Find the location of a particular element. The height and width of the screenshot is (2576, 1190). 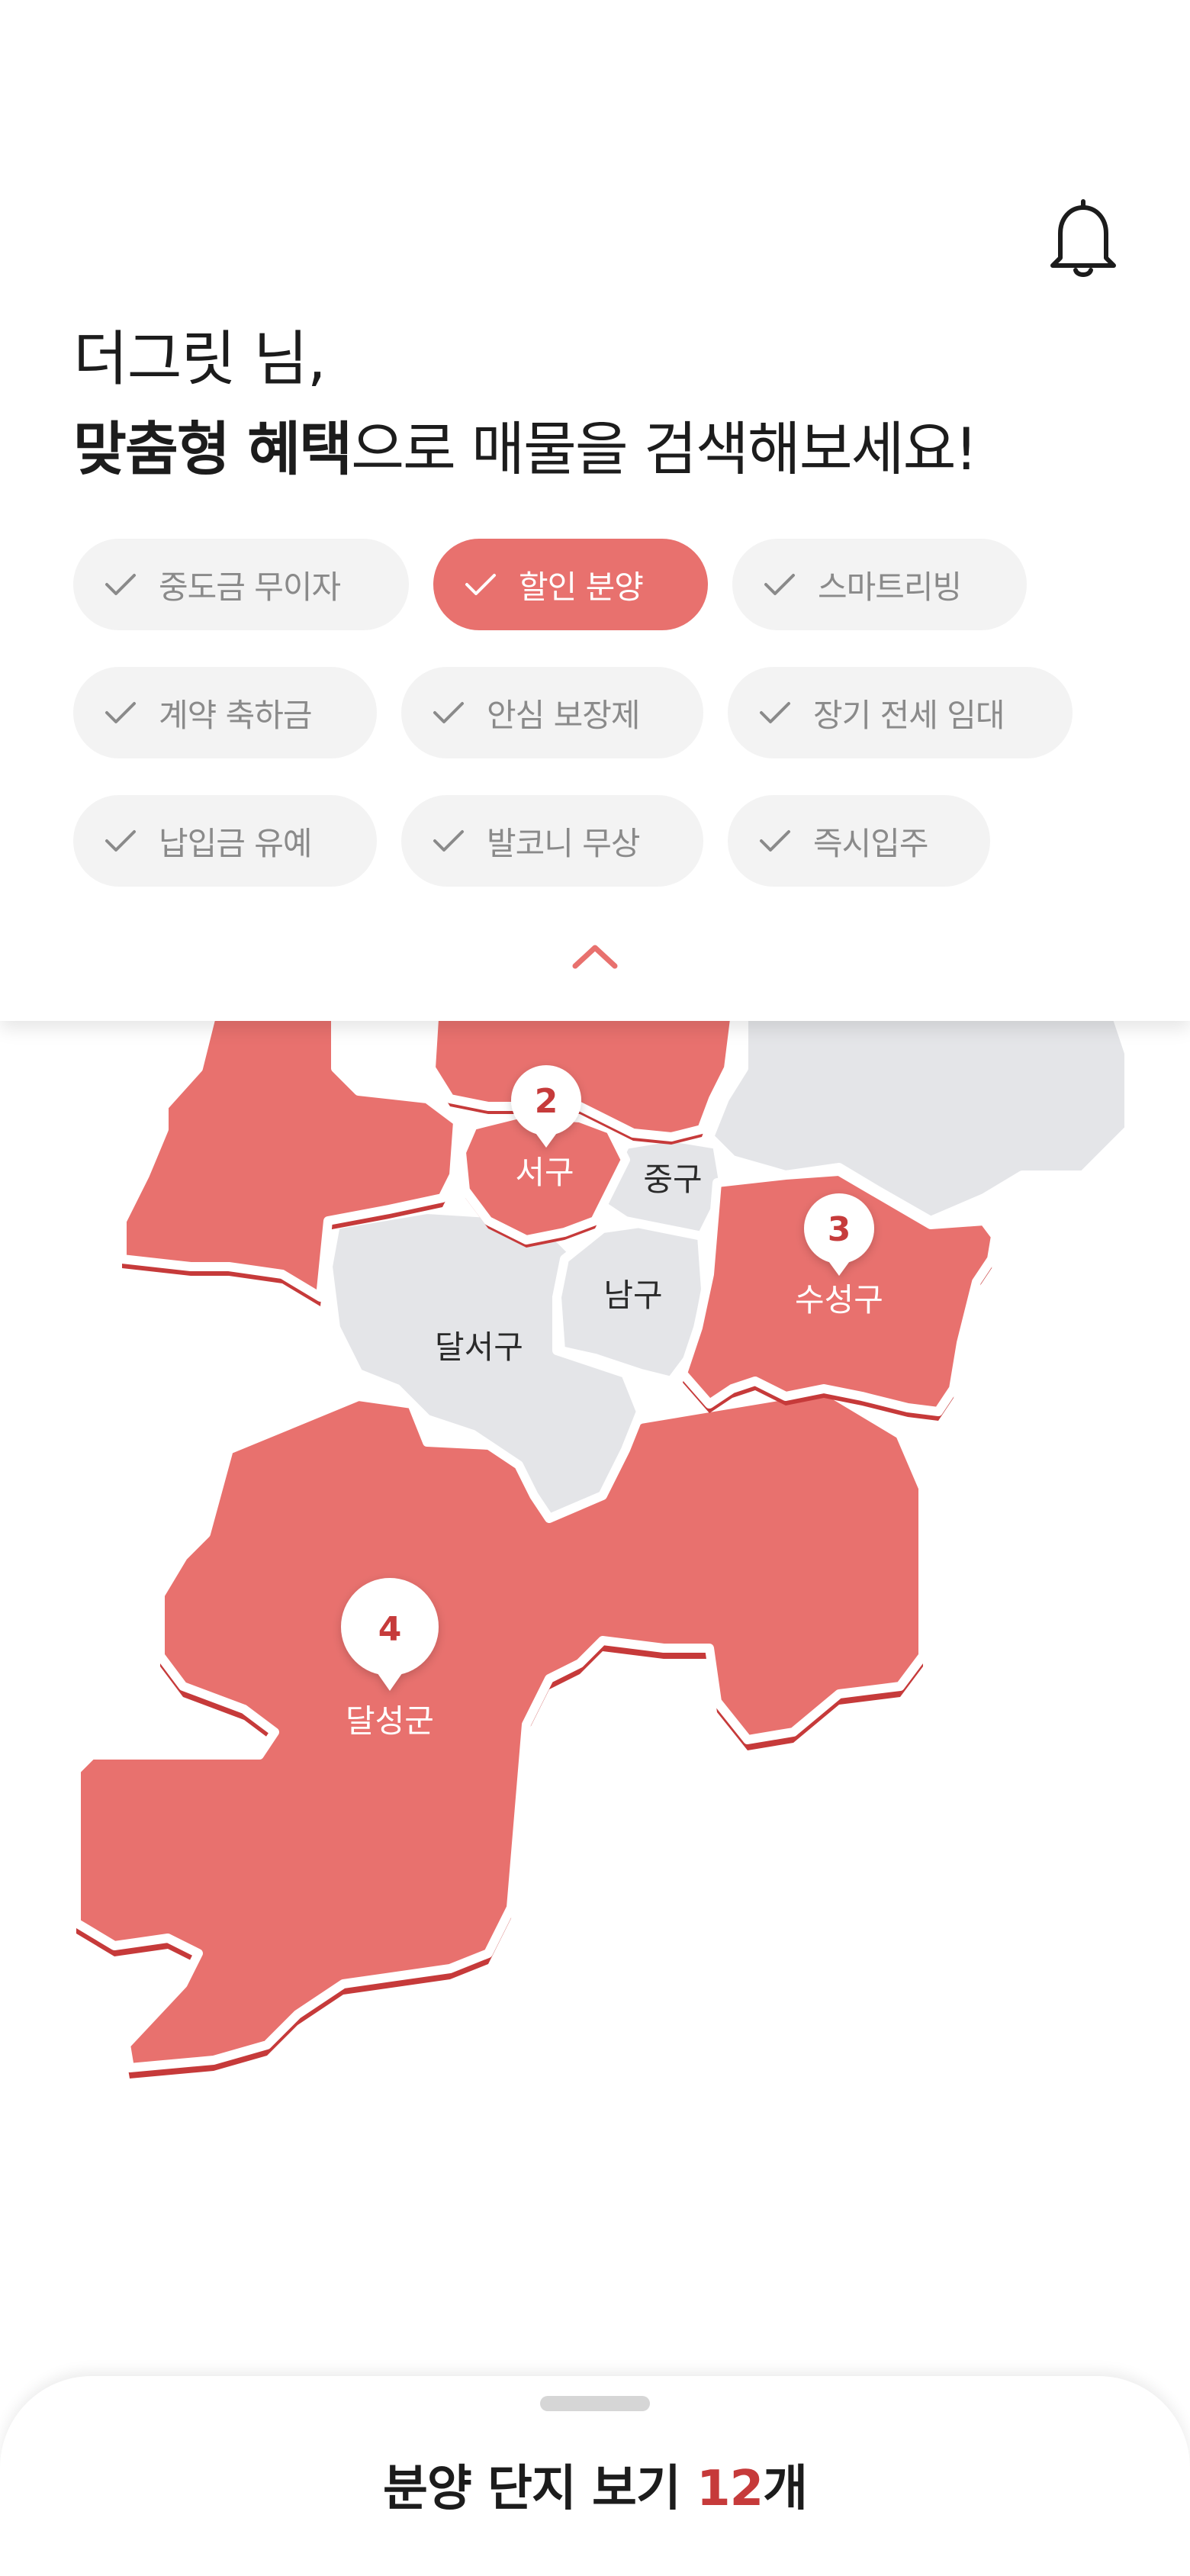

label-jung: 중구 is located at coordinates (672, 1179).